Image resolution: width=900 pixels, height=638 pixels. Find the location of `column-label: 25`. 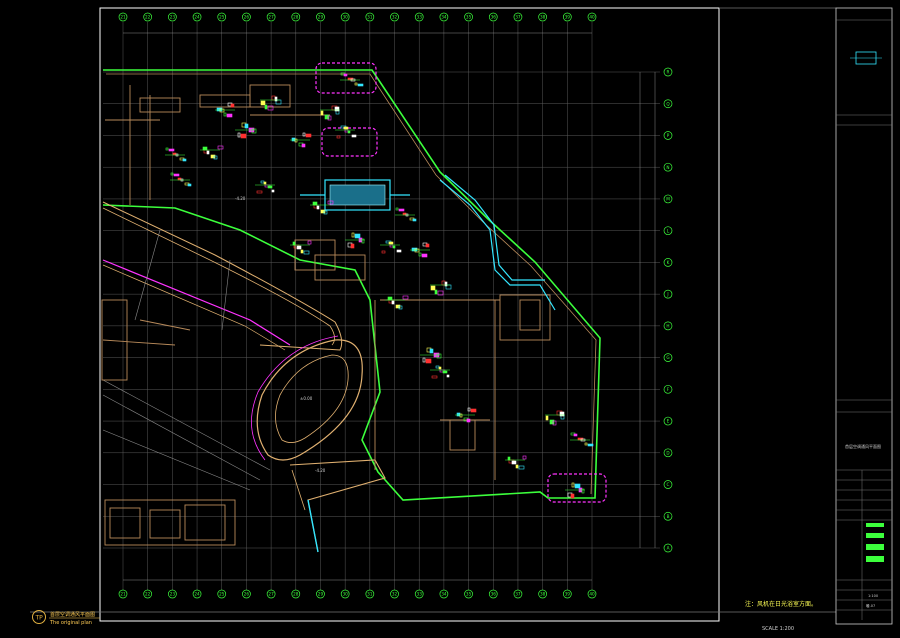

column-label: 25 is located at coordinates (222, 17).